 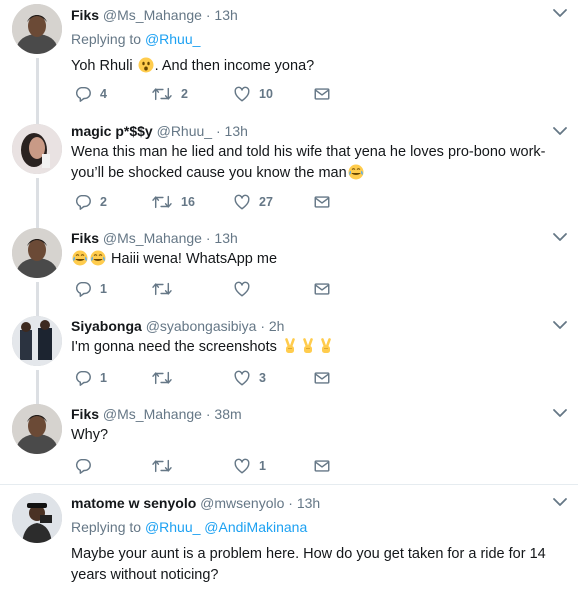 What do you see at coordinates (289, 442) in the screenshot?
I see `tweet: Fiks @Ms_Mahange · 38m Why? 1` at bounding box center [289, 442].